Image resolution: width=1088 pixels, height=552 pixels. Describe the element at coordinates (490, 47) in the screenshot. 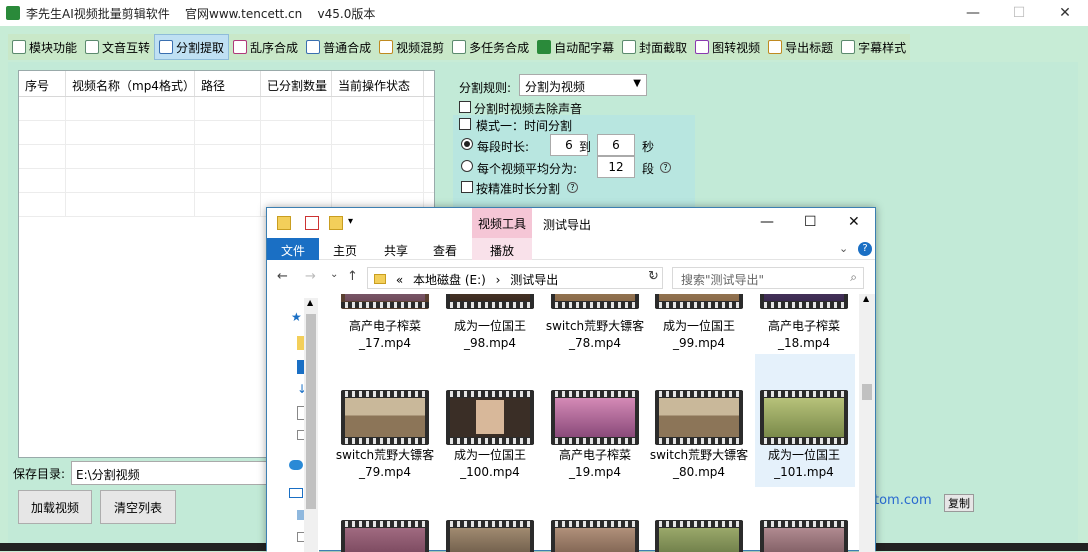

I see `tab-multi-task: 多任务合成` at that location.